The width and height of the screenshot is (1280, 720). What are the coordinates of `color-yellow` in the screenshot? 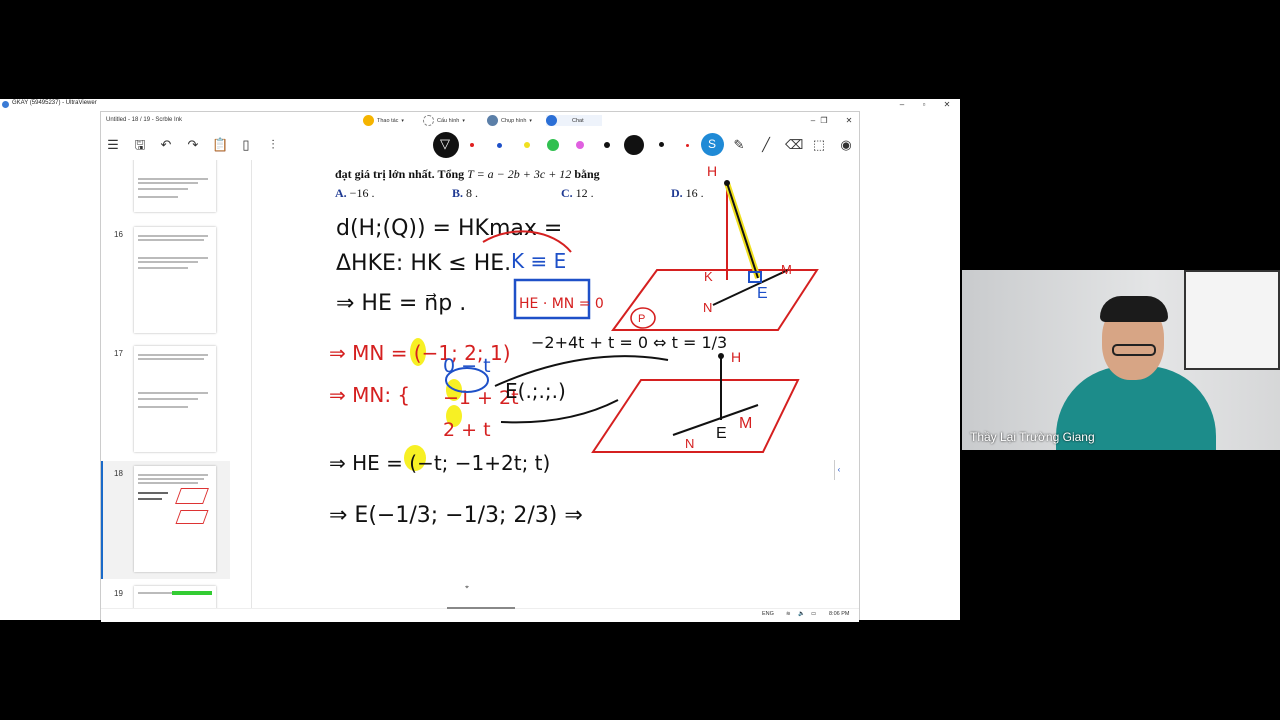 It's located at (527, 145).